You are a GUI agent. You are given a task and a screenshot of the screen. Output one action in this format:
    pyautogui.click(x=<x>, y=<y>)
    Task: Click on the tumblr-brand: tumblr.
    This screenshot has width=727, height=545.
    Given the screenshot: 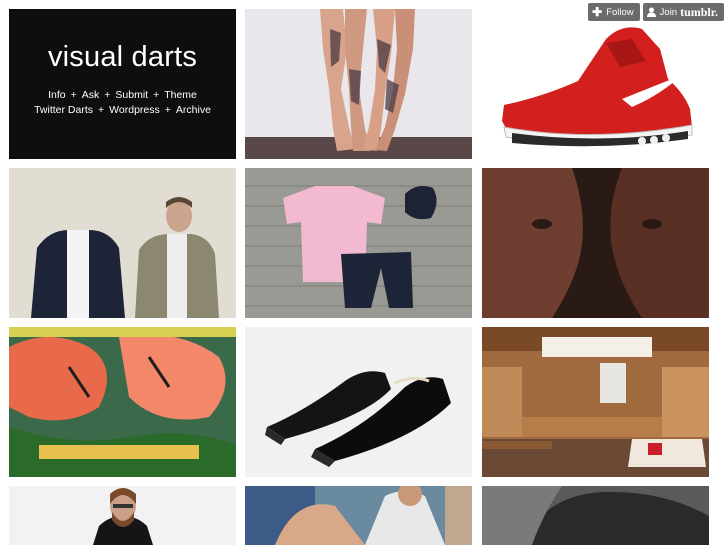 What is the action you would take?
    pyautogui.click(x=699, y=11)
    